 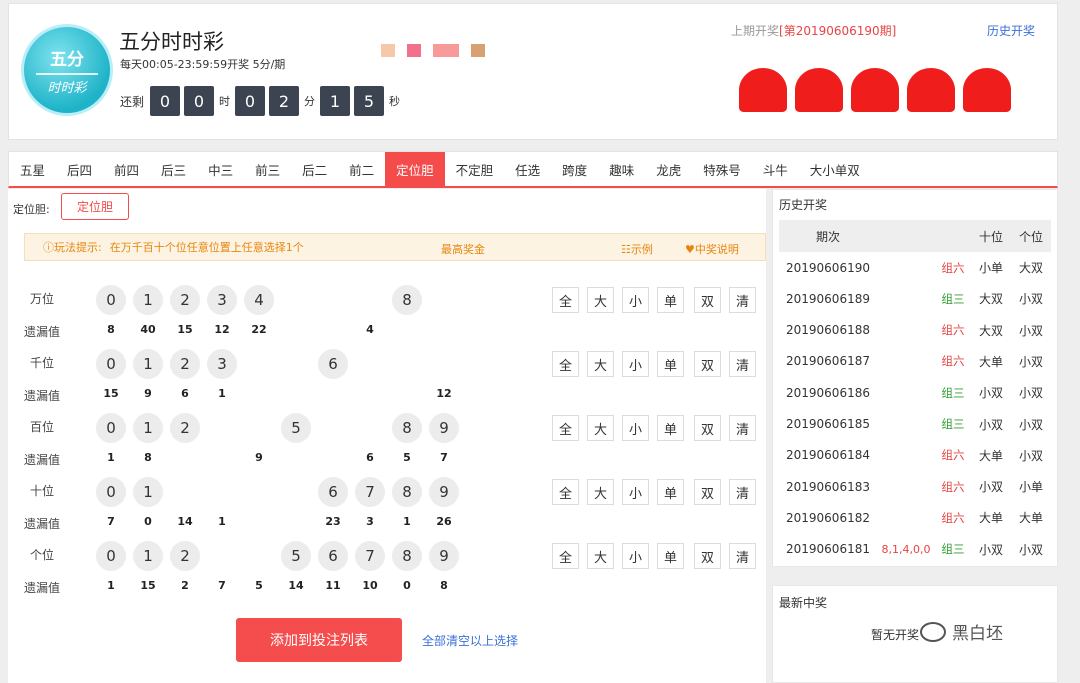 I want to click on tab-五星: 五星, so click(x=32, y=169).